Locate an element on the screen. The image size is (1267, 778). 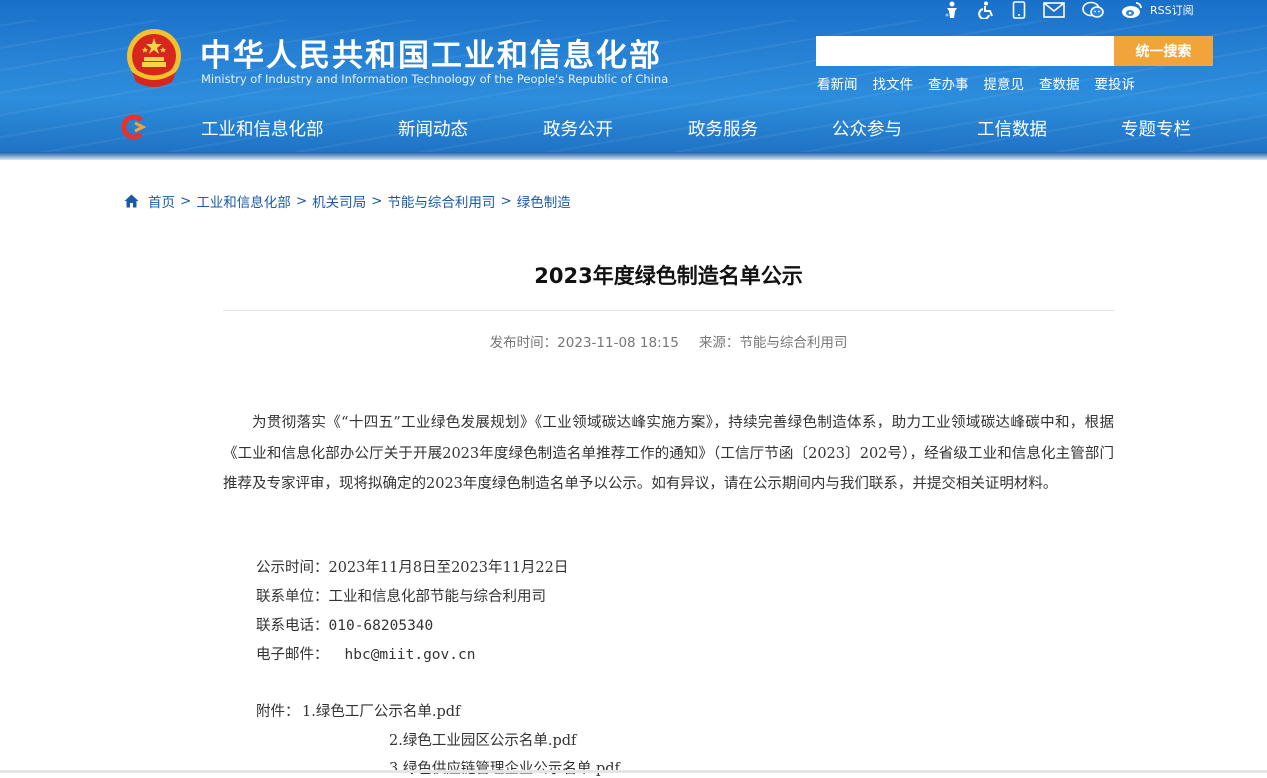
search-box is located at coordinates (965, 51).